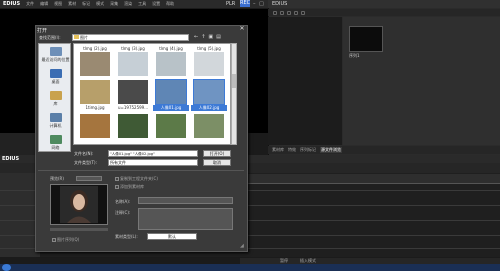 This screenshot has height=271, width=500. I want to click on menu-tools: 工具, so click(142, 4).